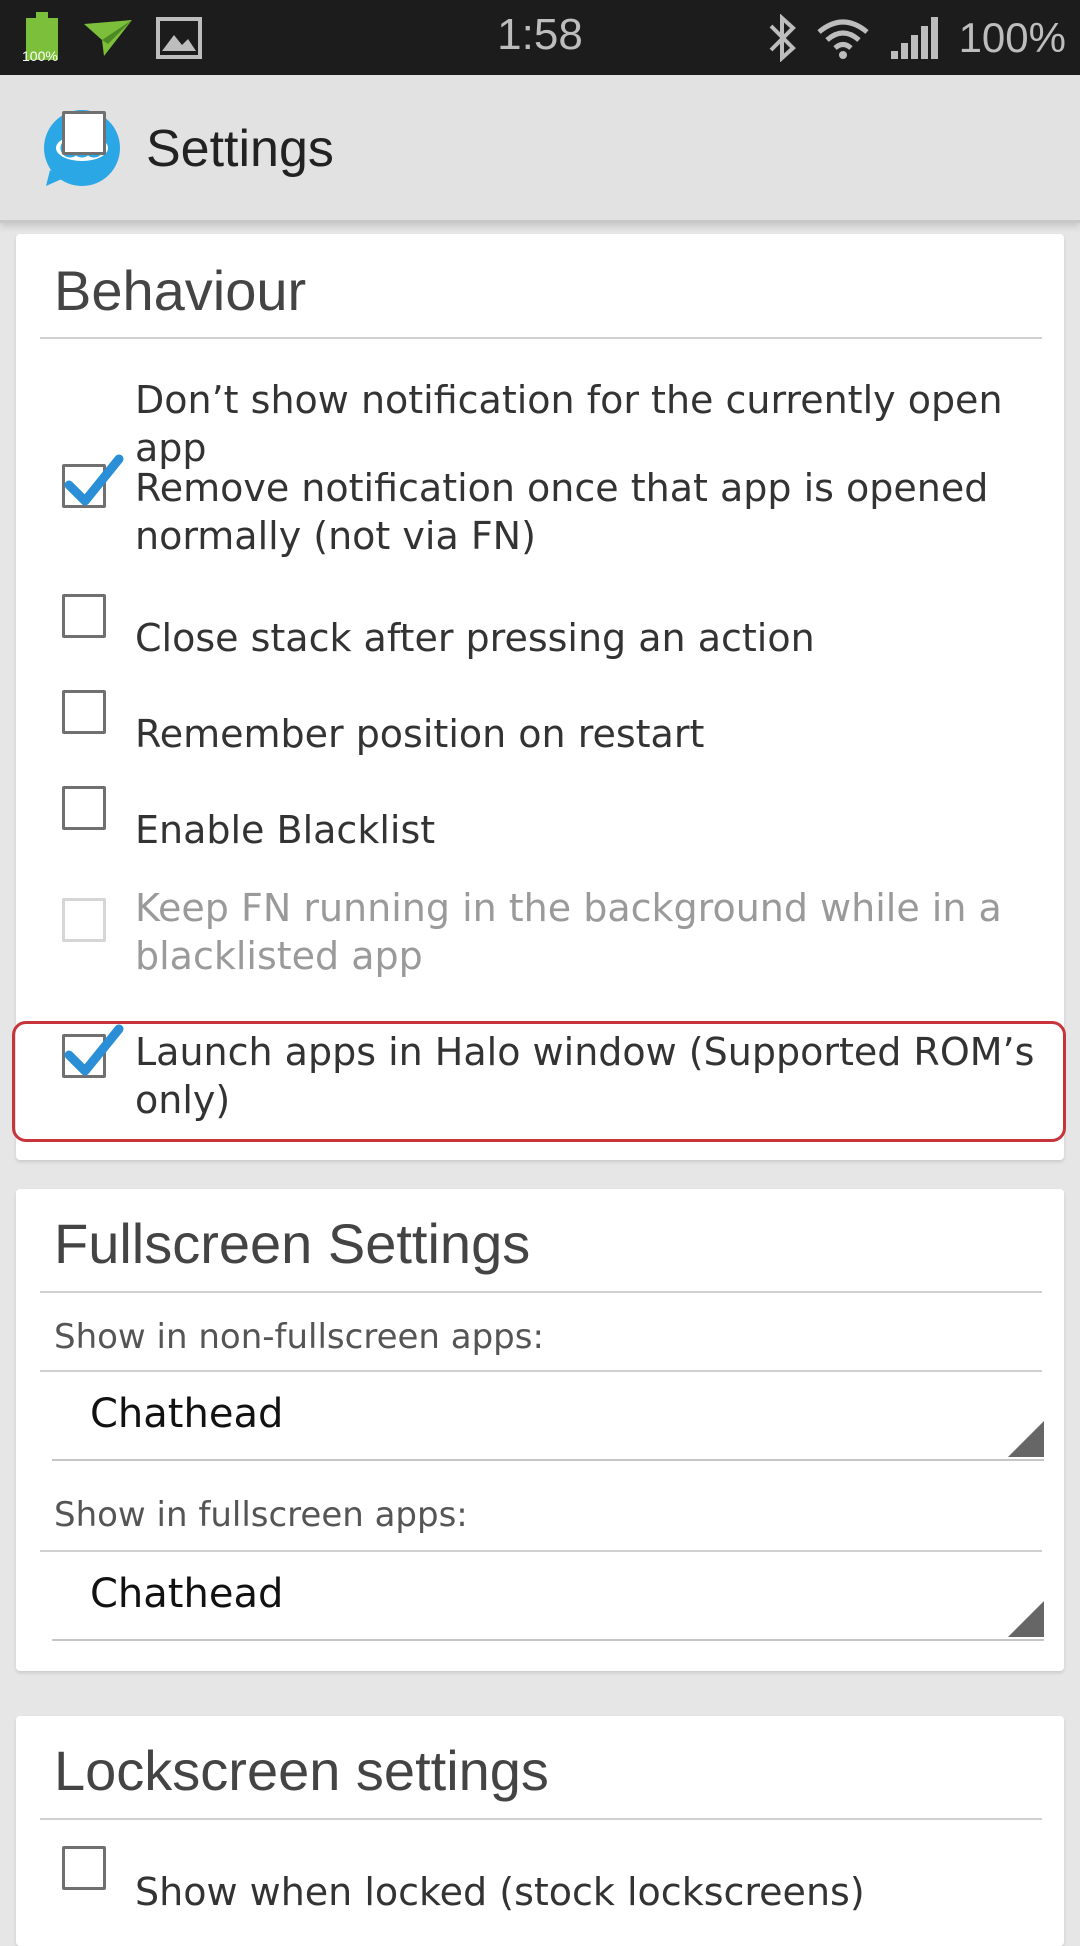  Describe the element at coordinates (240, 149) in the screenshot. I see `page-title: Settings` at that location.